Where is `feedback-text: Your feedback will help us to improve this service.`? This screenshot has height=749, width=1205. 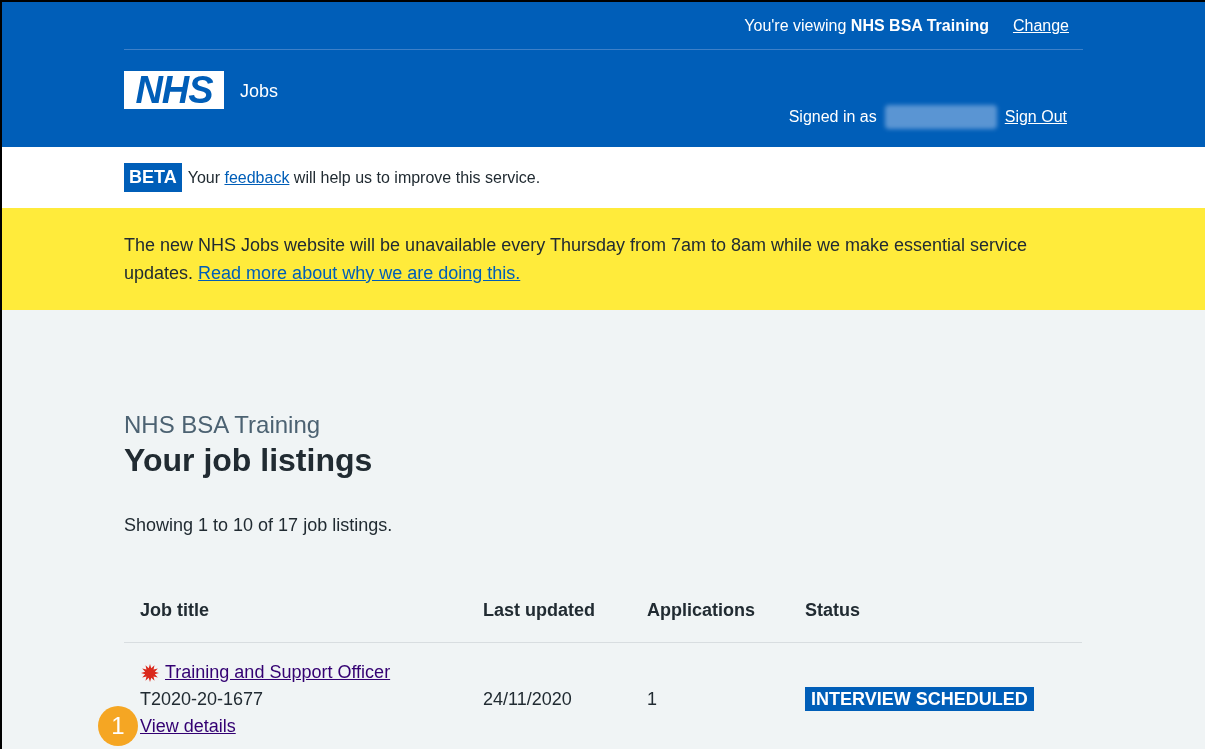
feedback-text: Your feedback will help us to improve this service. is located at coordinates (364, 177).